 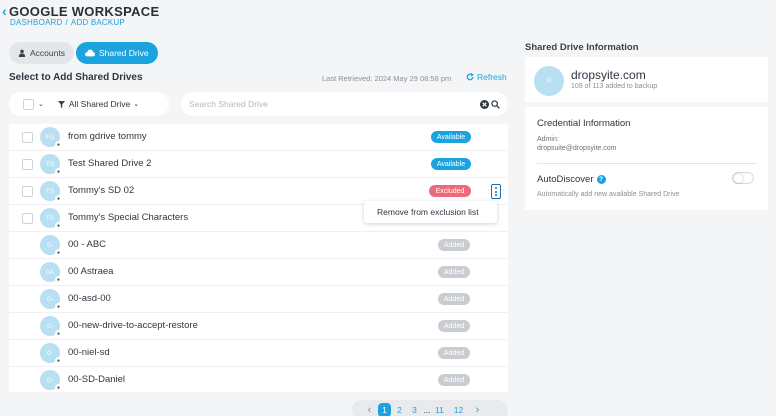 I want to click on search-placeholder: Search Shared Drive, so click(x=228, y=104).